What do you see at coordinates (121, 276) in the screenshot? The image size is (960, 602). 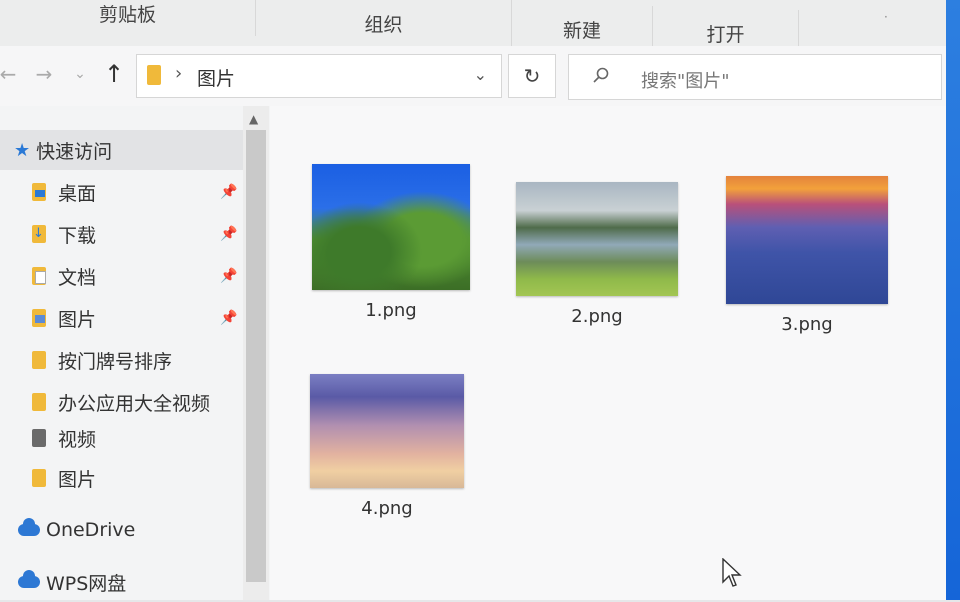 I see `sidebar-item-documents: 文档 📌` at bounding box center [121, 276].